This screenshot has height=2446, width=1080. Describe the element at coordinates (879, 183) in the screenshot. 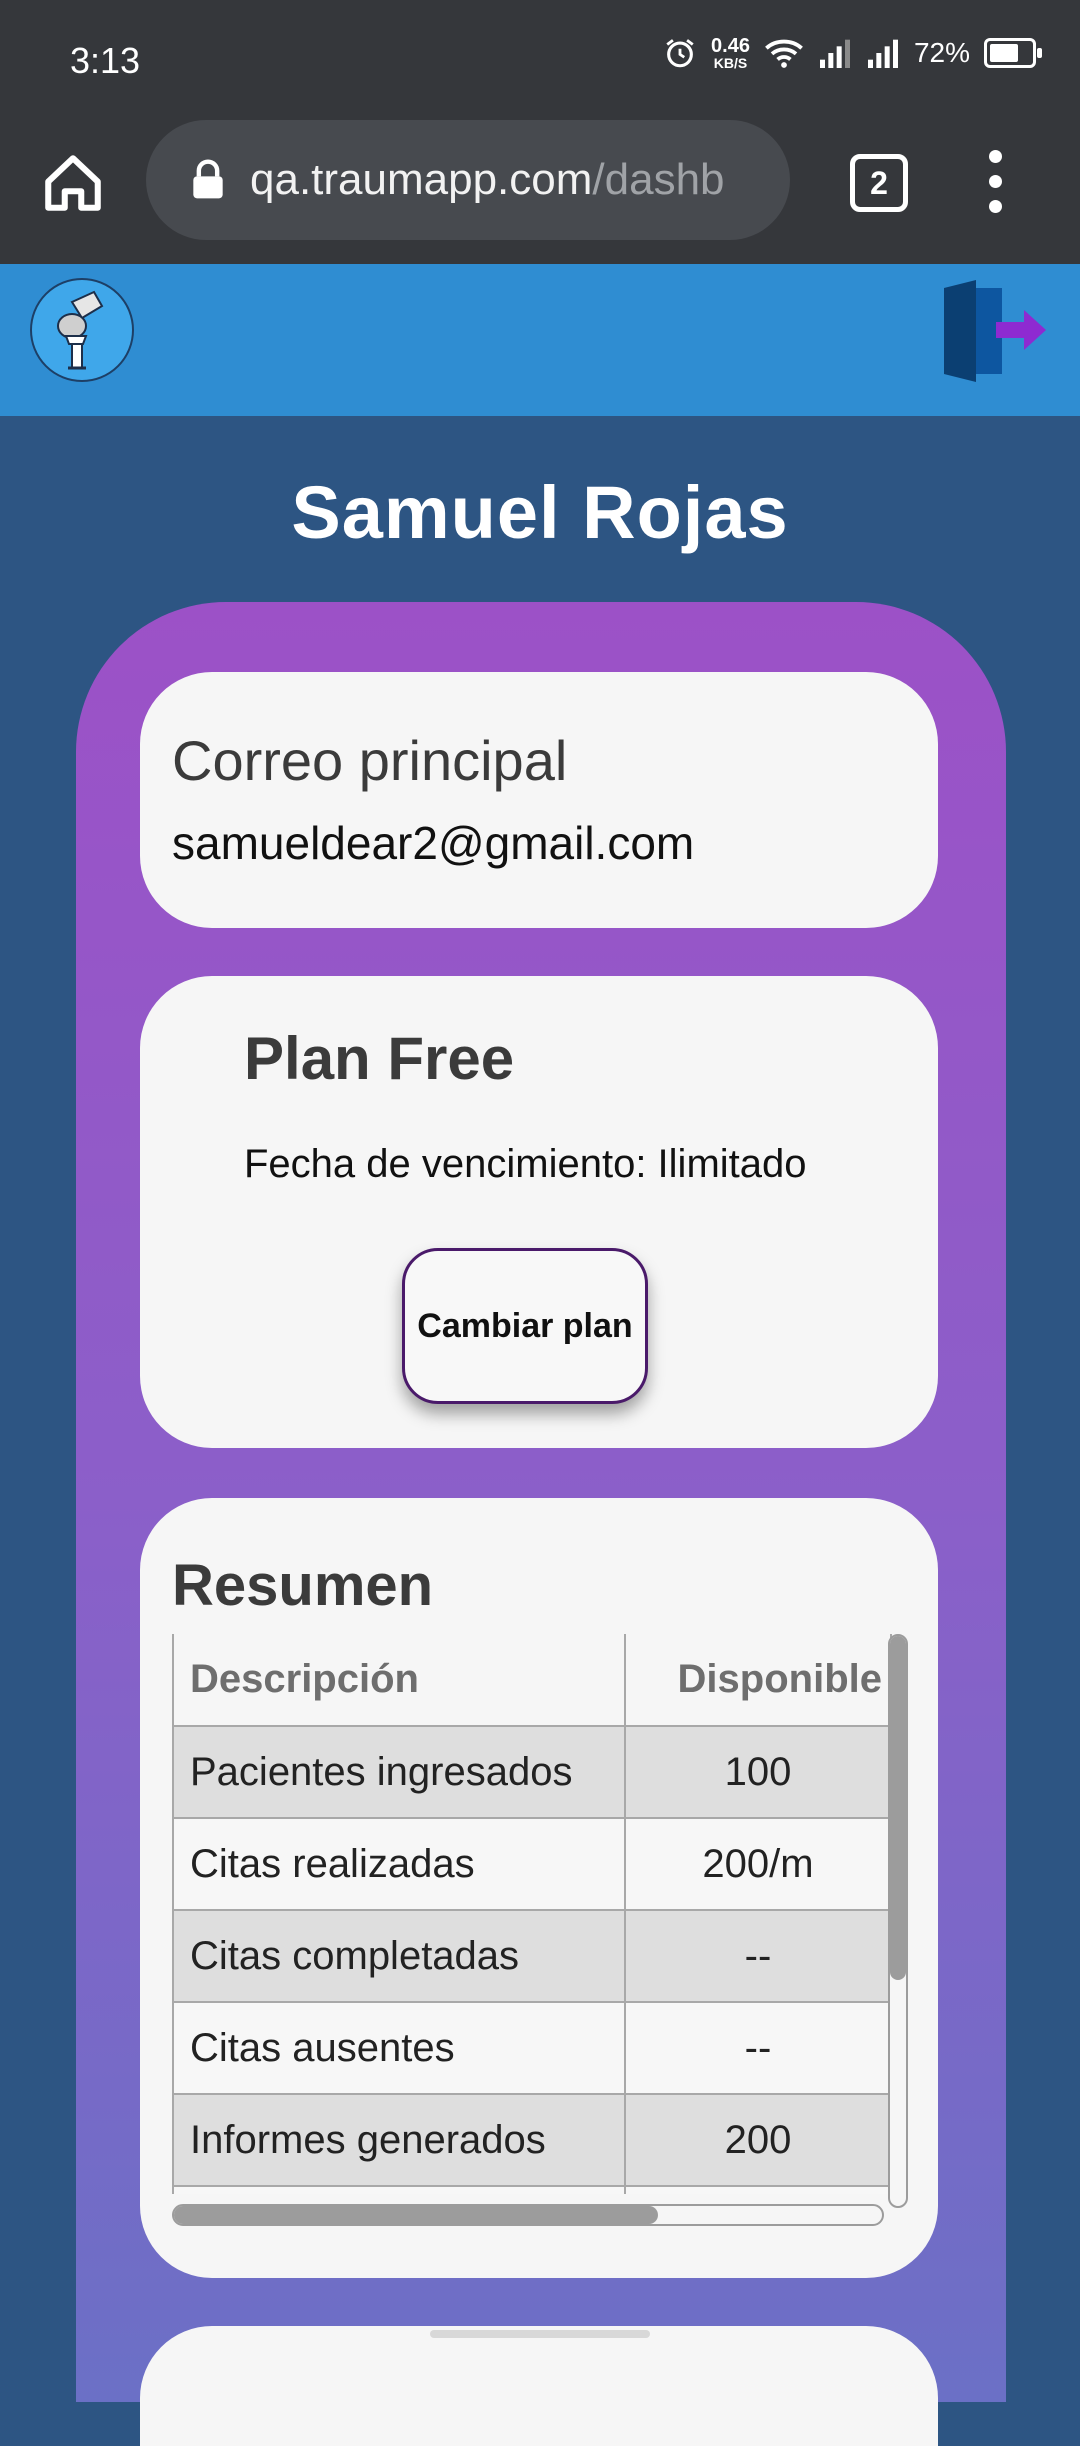

I see `tab-switcher-button: 2` at that location.